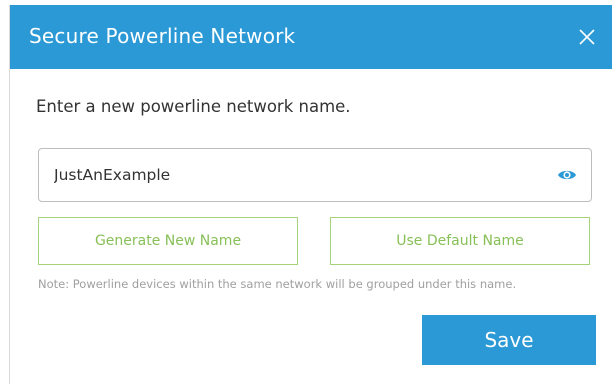 The image size is (612, 384). Describe the element at coordinates (587, 37) in the screenshot. I see `close-icon` at that location.